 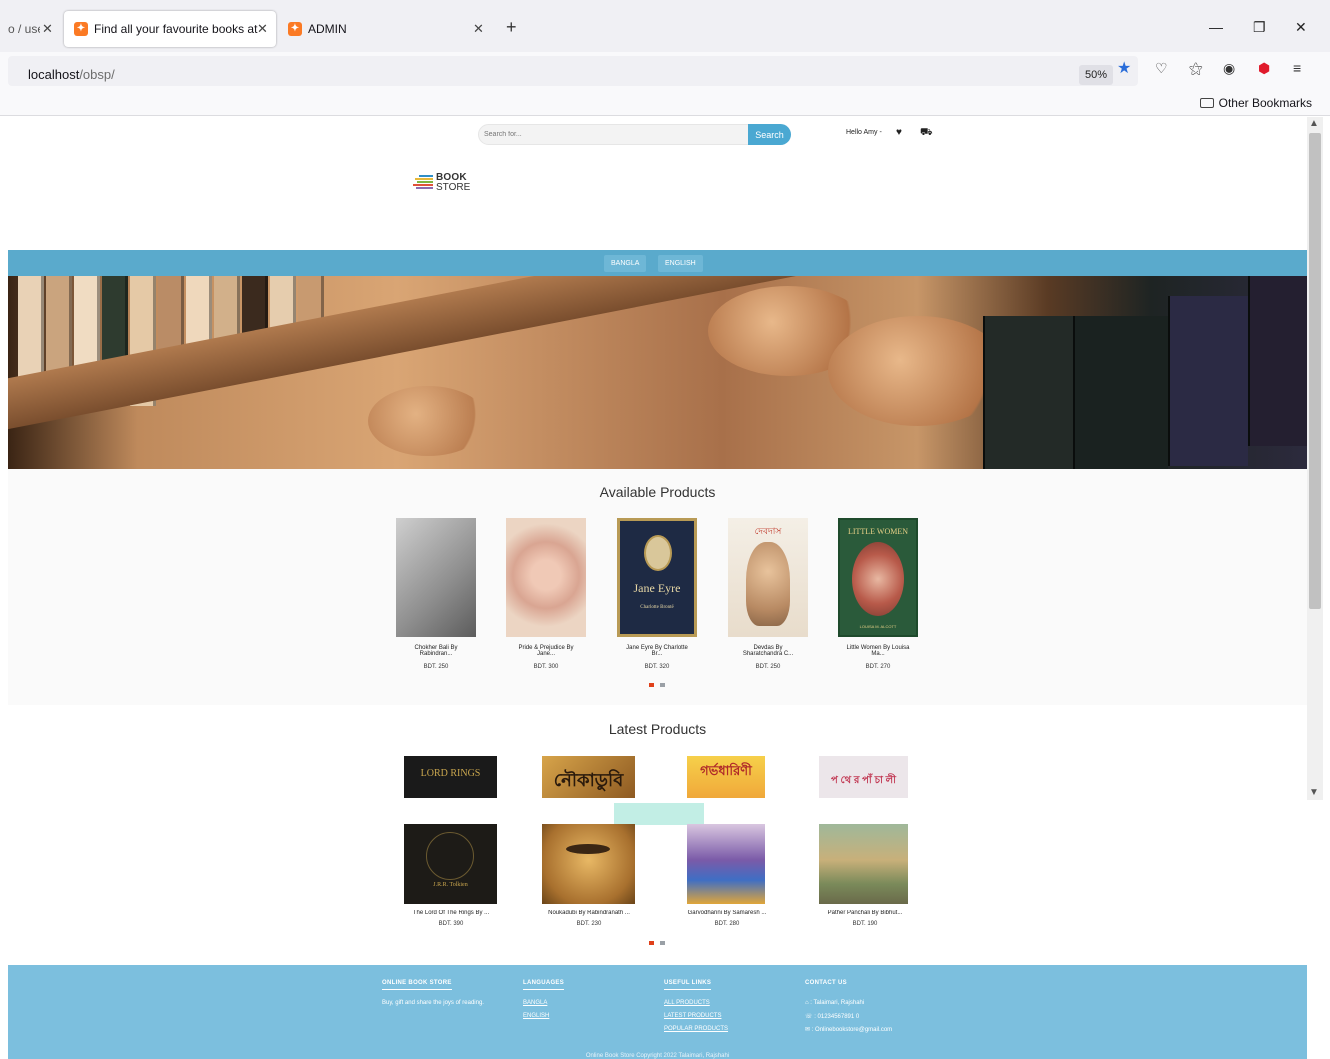 What do you see at coordinates (657, 492) in the screenshot?
I see `available-products-title: Available Products` at bounding box center [657, 492].